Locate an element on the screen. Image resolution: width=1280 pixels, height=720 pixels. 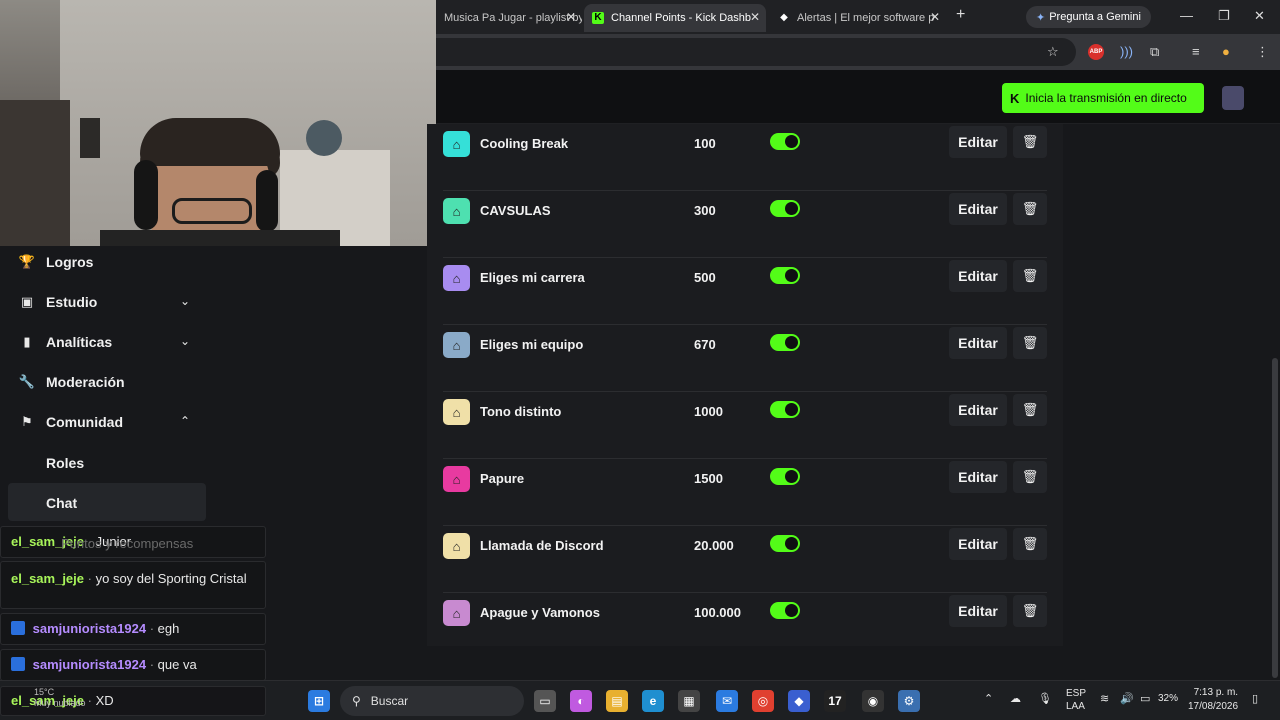
copilot-icon: ◐ is located at coordinates (581, 701).